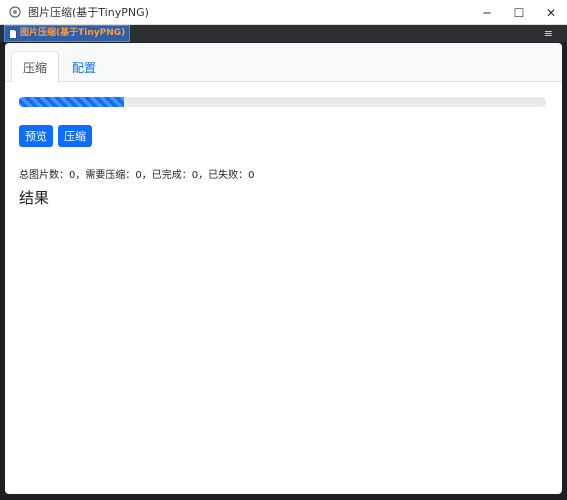  I want to click on window-controls: ─ ☐ ✕, so click(519, 12).